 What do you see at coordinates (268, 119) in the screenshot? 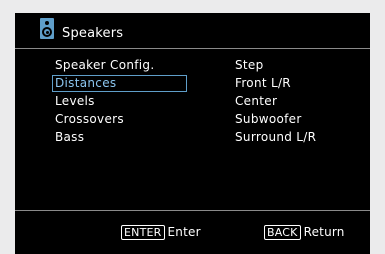
I see `preview-item-subwoofer: Subwoofer` at bounding box center [268, 119].